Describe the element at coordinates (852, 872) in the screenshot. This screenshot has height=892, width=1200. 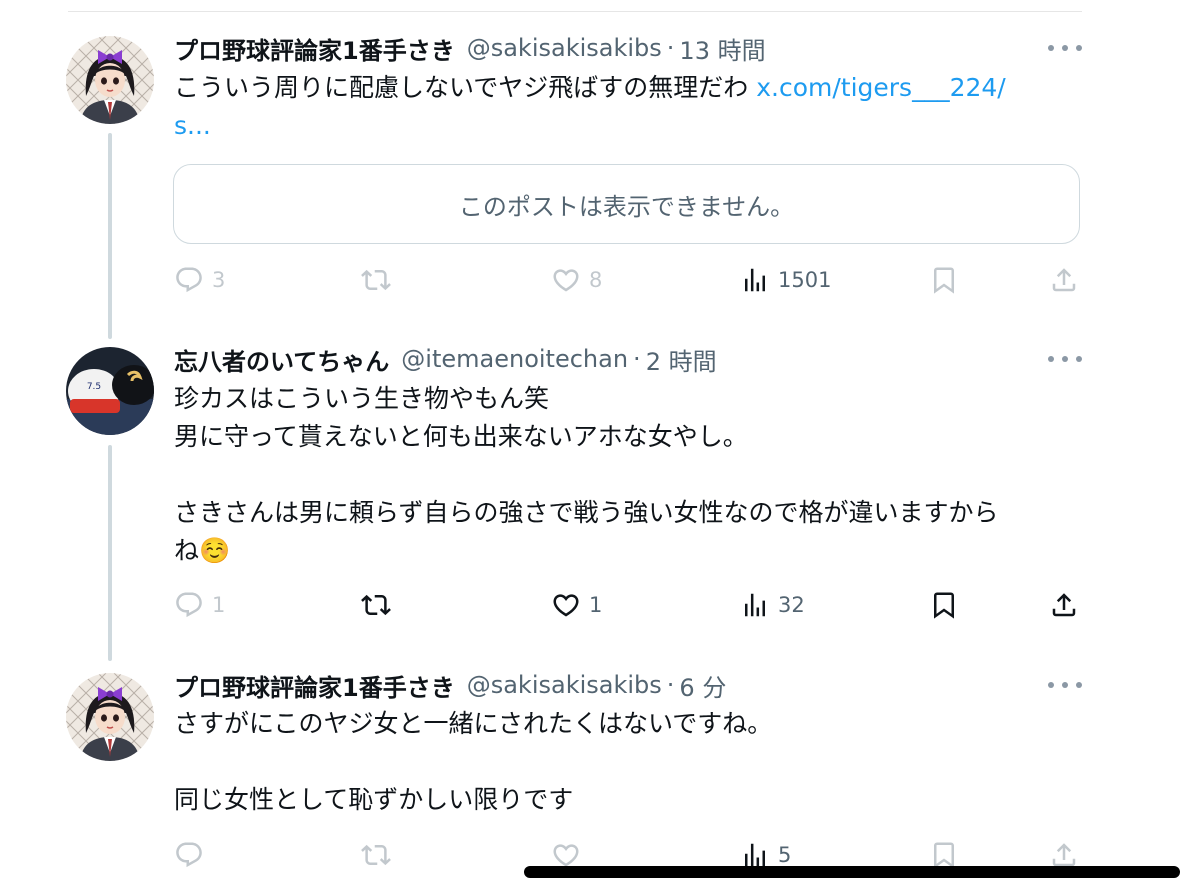
I see `home-indicator-bar` at that location.